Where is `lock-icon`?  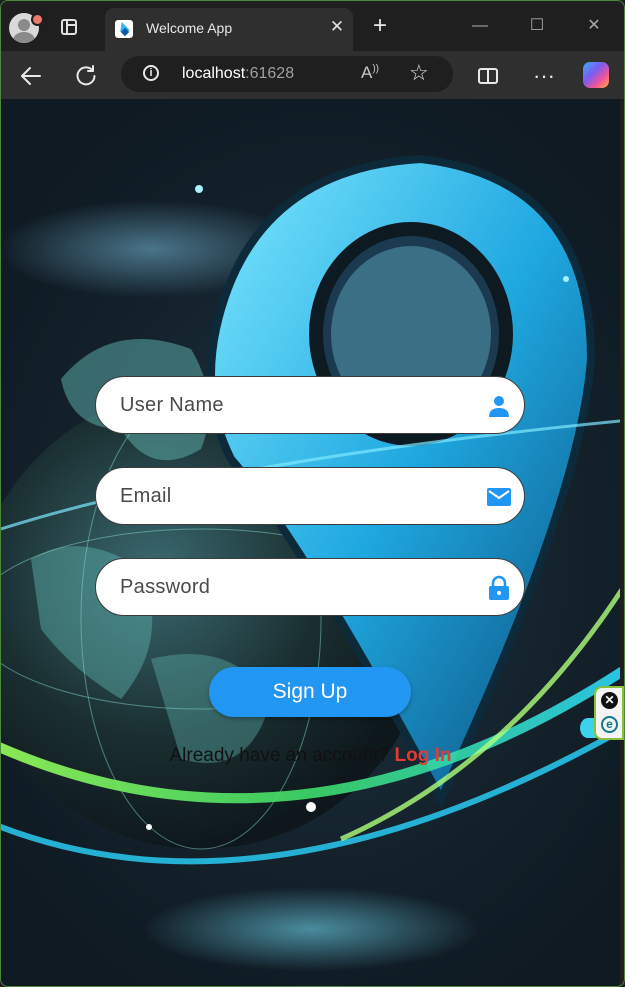 lock-icon is located at coordinates (499, 587).